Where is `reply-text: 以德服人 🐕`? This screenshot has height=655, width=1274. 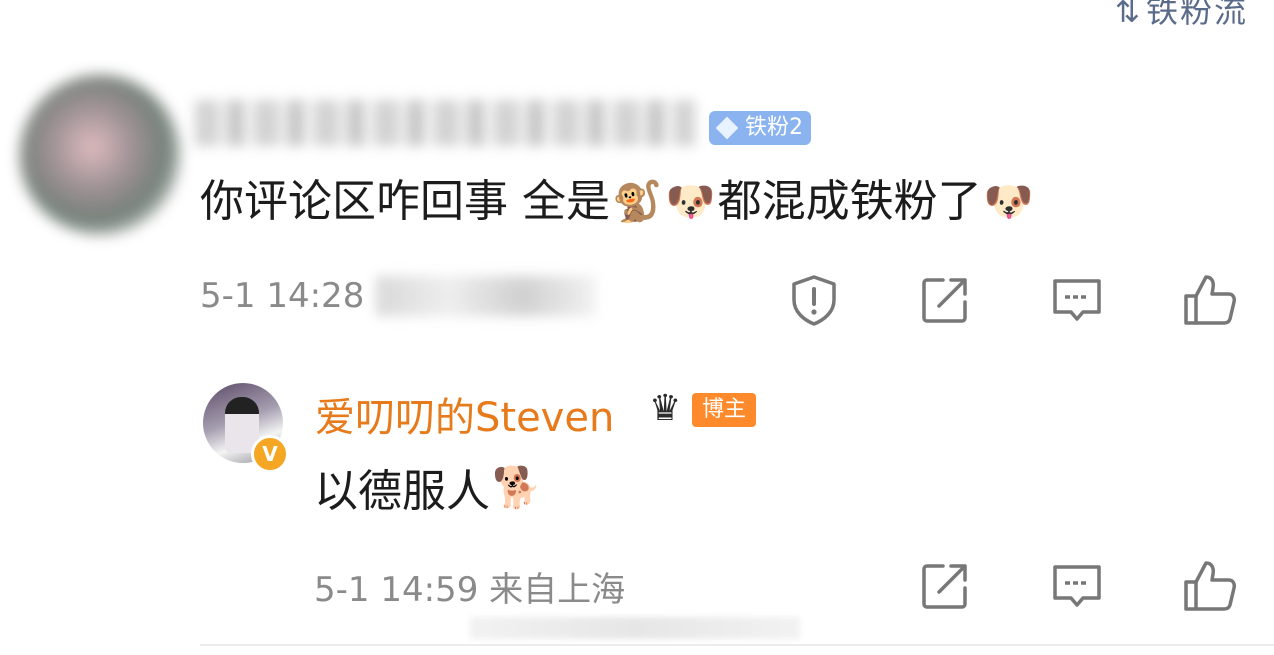
reply-text: 以德服人 🐕 is located at coordinates (428, 491).